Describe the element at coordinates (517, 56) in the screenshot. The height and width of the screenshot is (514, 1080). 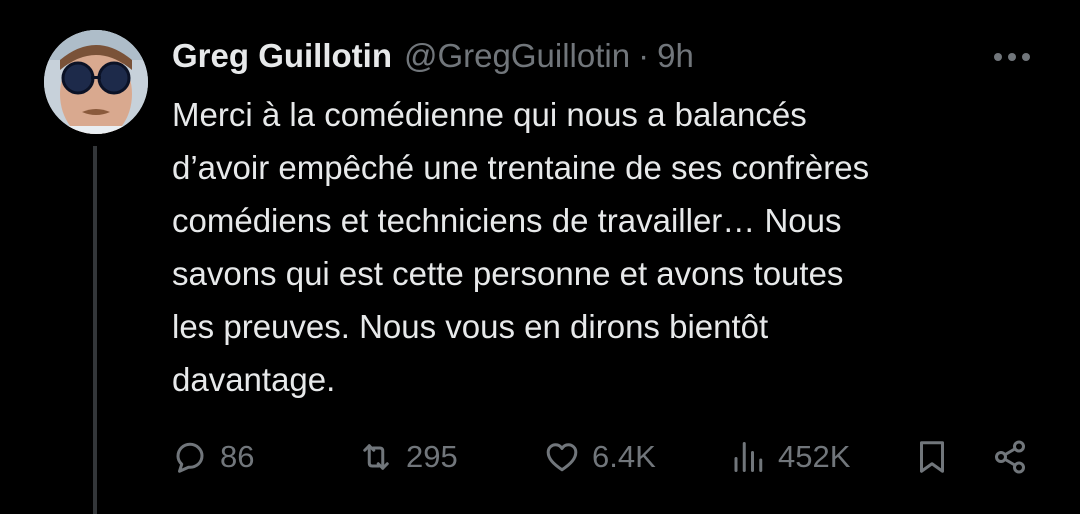
I see `author-handle: @GregGuillotin` at that location.